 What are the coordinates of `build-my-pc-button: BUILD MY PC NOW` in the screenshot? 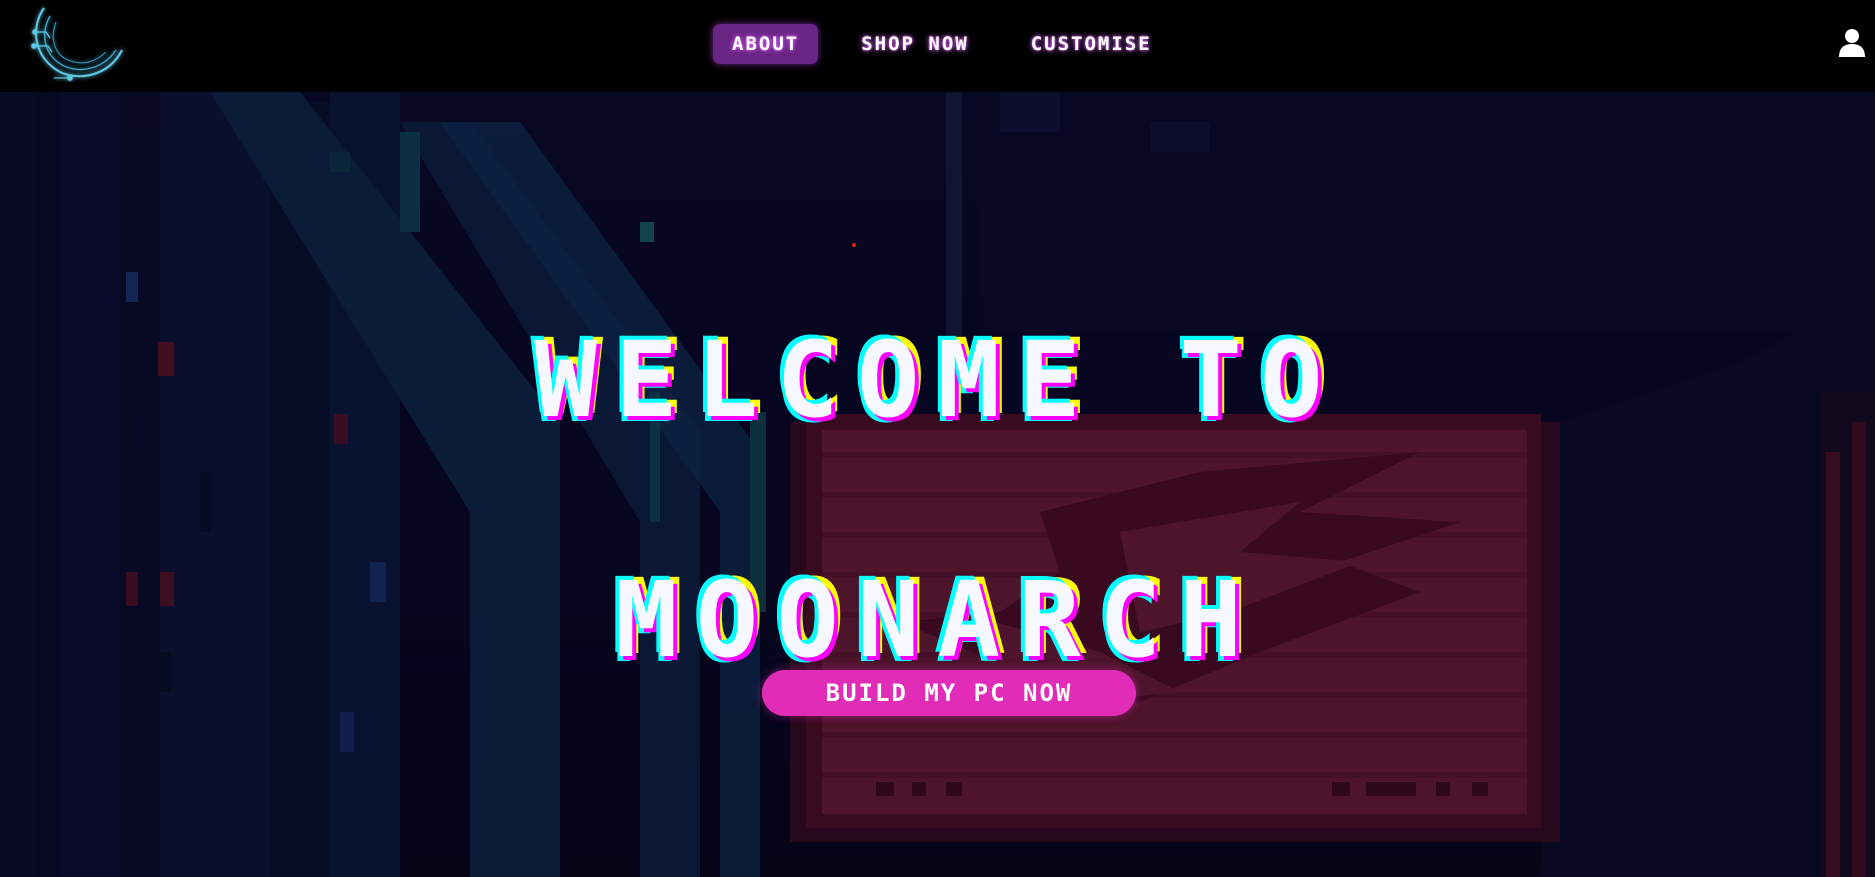 It's located at (949, 693).